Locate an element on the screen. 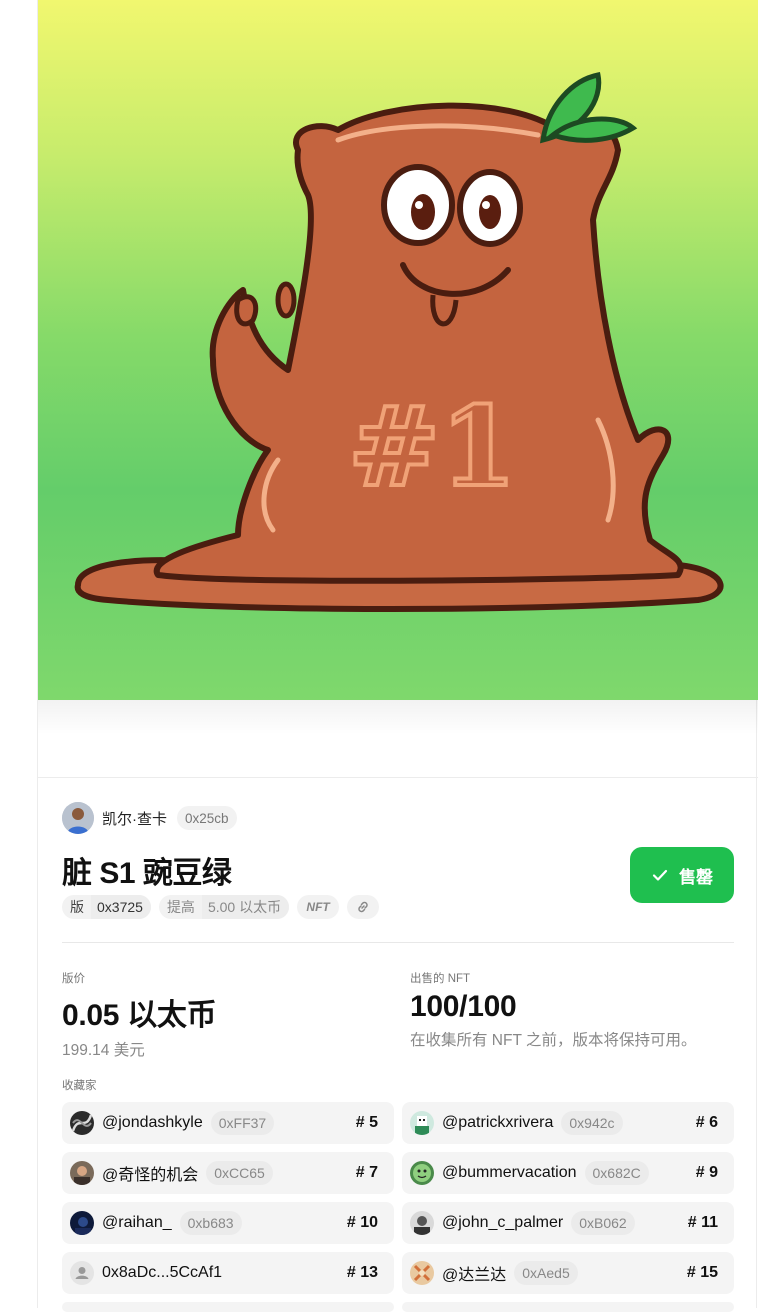 The height and width of the screenshot is (1312, 766). link-icon is located at coordinates (363, 907).